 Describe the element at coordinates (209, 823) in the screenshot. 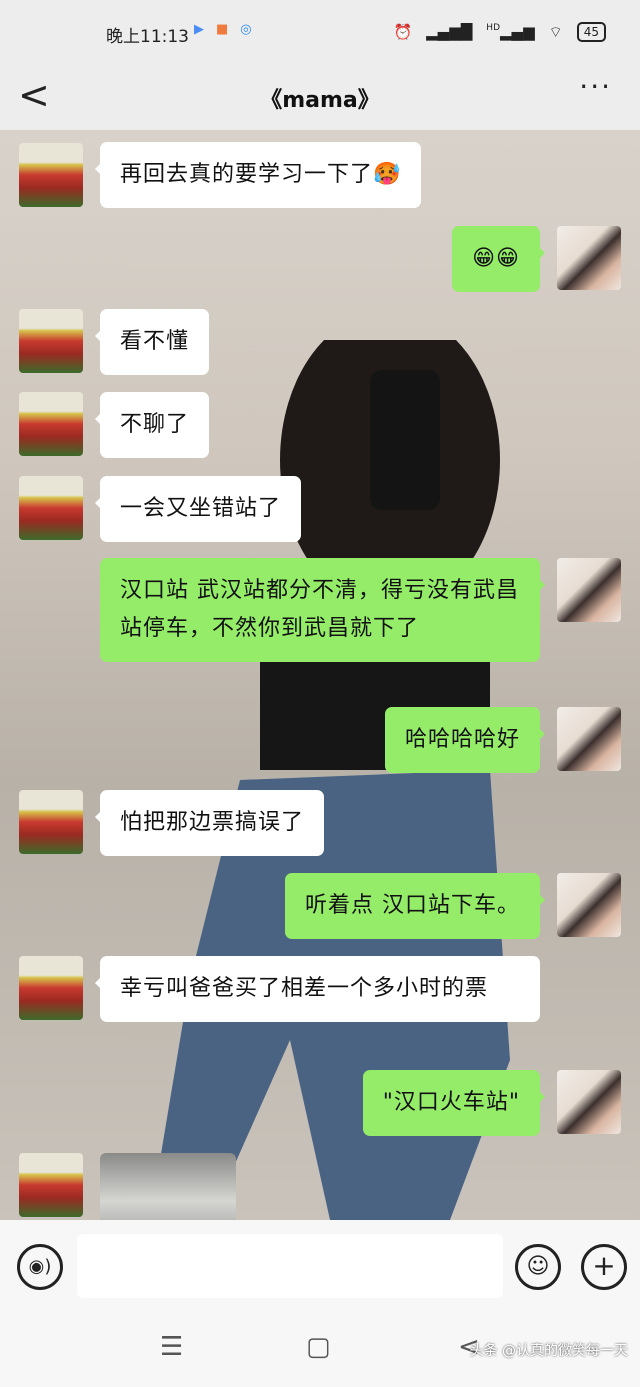

I see `message-bubble: 怕把那边票搞误了` at that location.